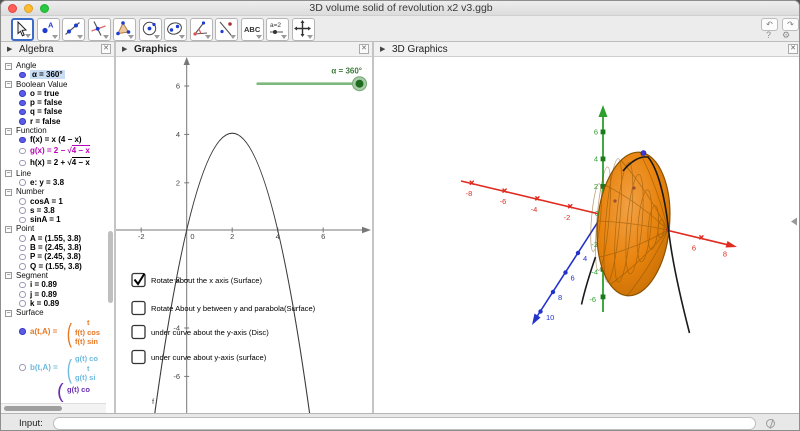 The image size is (800, 431). Describe the element at coordinates (769, 24) in the screenshot. I see `undo-button: ↶` at that location.